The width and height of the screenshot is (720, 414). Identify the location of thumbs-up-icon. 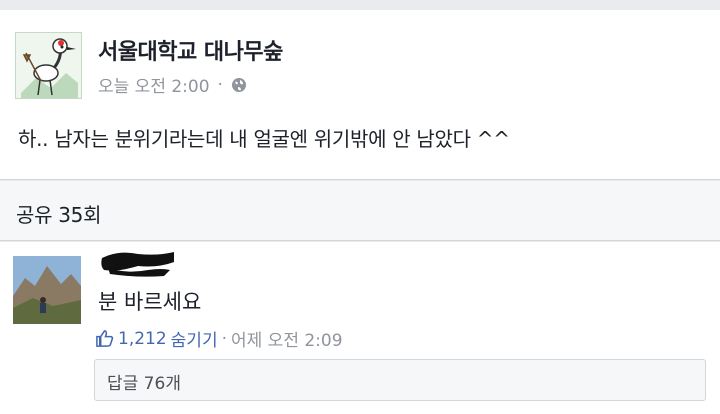
(104, 338).